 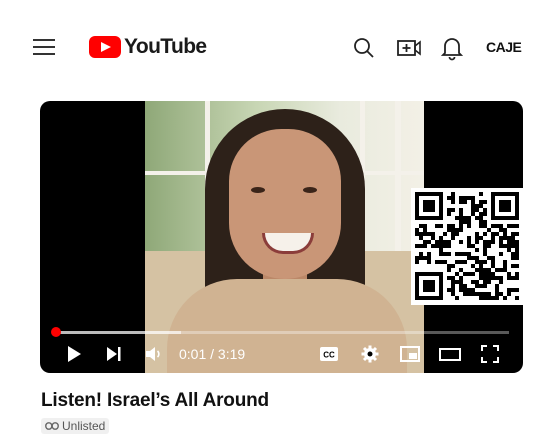 I want to click on youtube-logo: YouTube, so click(x=148, y=47).